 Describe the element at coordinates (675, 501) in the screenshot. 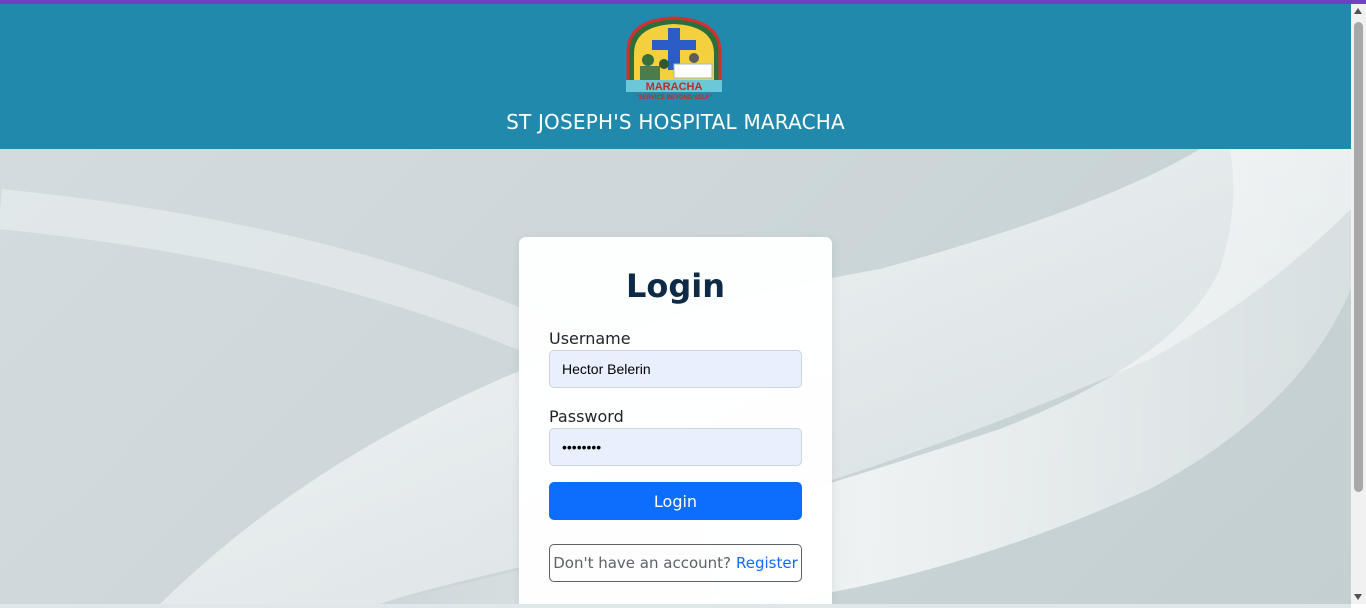

I see `login-button: Login` at that location.